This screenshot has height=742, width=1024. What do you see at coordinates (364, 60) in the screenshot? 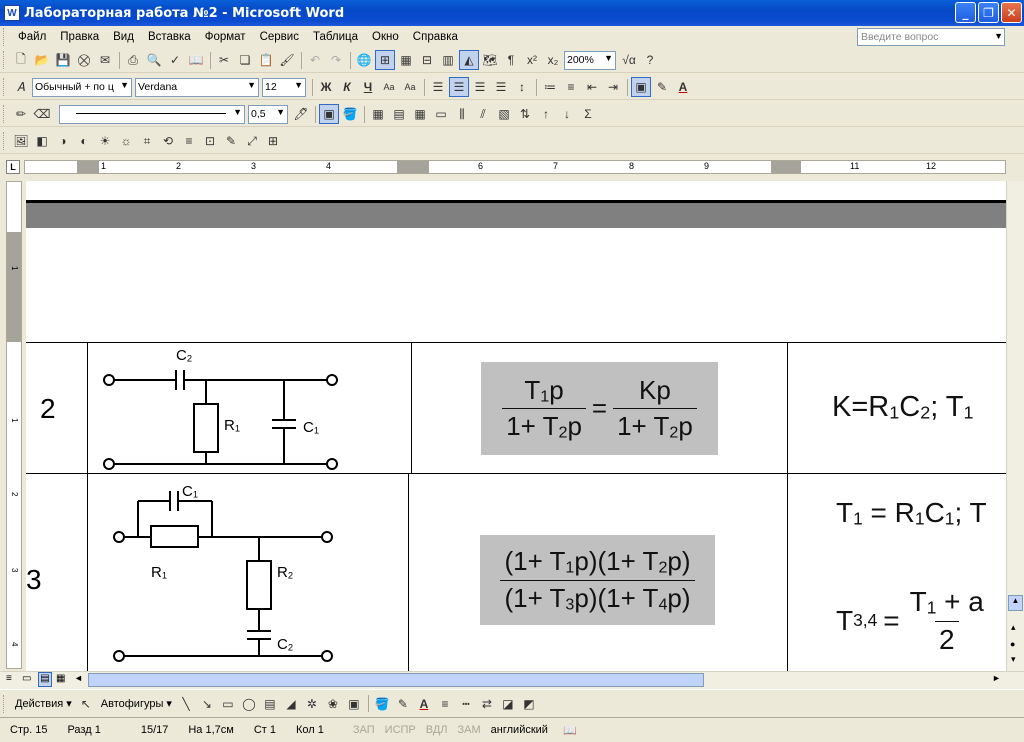
I see `hyperlink-icon: 🌐` at bounding box center [364, 60].